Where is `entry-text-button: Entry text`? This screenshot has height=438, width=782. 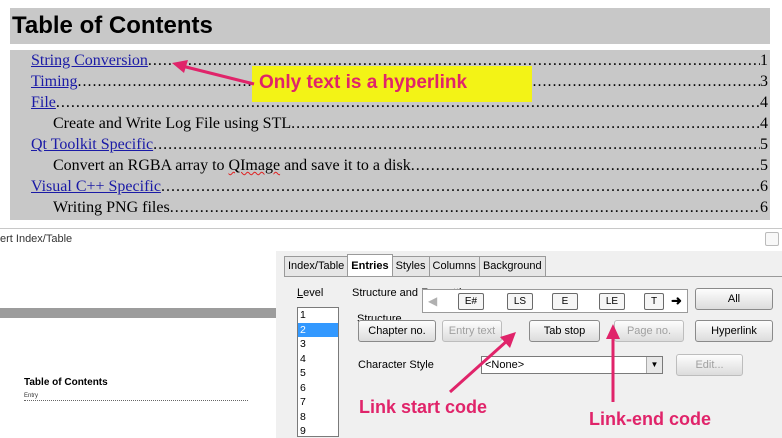
entry-text-button: Entry text is located at coordinates (472, 331).